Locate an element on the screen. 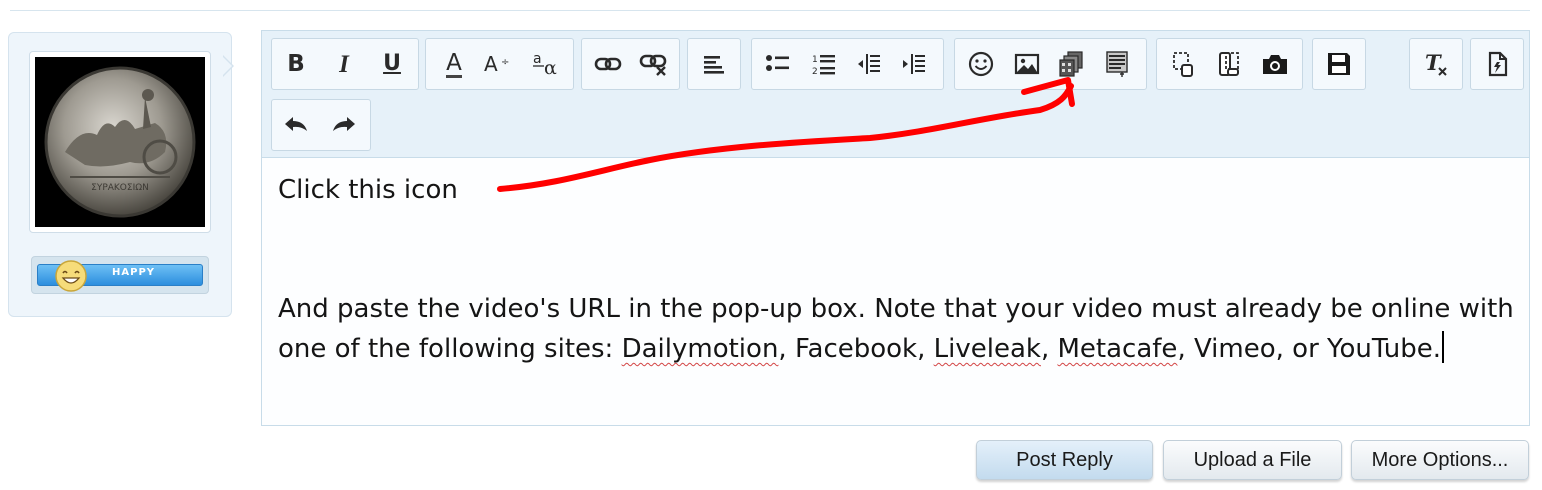  font-family-icon: a α is located at coordinates (545, 64).